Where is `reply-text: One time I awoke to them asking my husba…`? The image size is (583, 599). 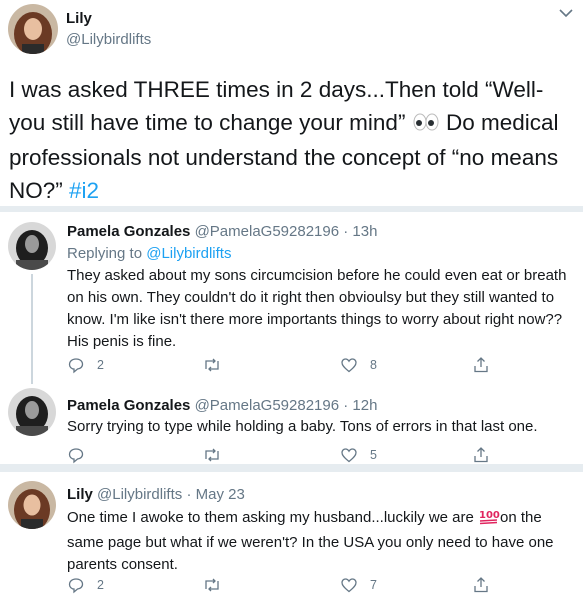 reply-text: One time I awoke to them asking my husba… is located at coordinates (322, 541).